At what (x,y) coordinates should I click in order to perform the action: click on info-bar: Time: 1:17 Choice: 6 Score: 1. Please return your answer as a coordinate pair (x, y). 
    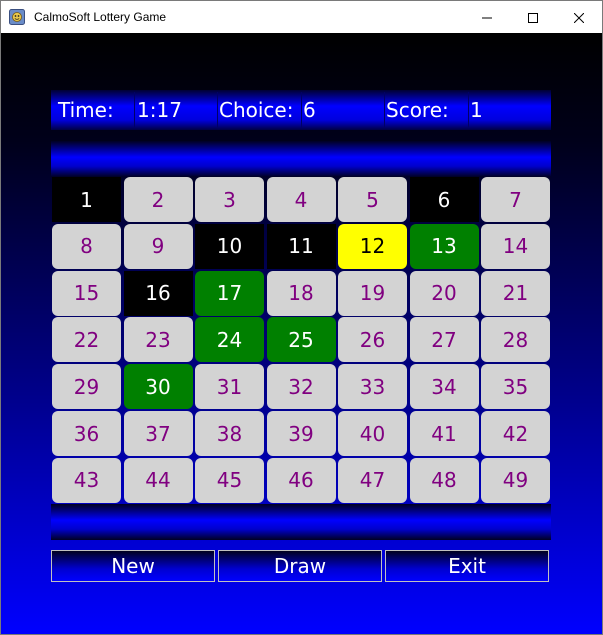
    Looking at the image, I should click on (301, 110).